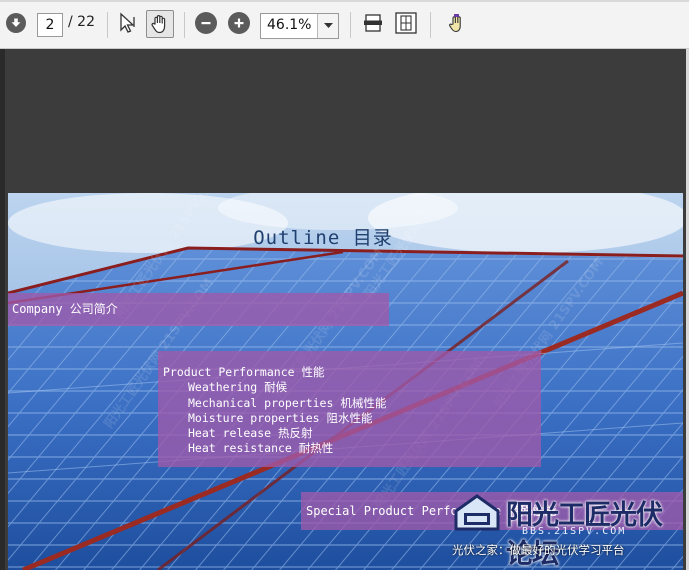  What do you see at coordinates (198, 309) in the screenshot?
I see `outline-item-company: Company 公司简介` at bounding box center [198, 309].